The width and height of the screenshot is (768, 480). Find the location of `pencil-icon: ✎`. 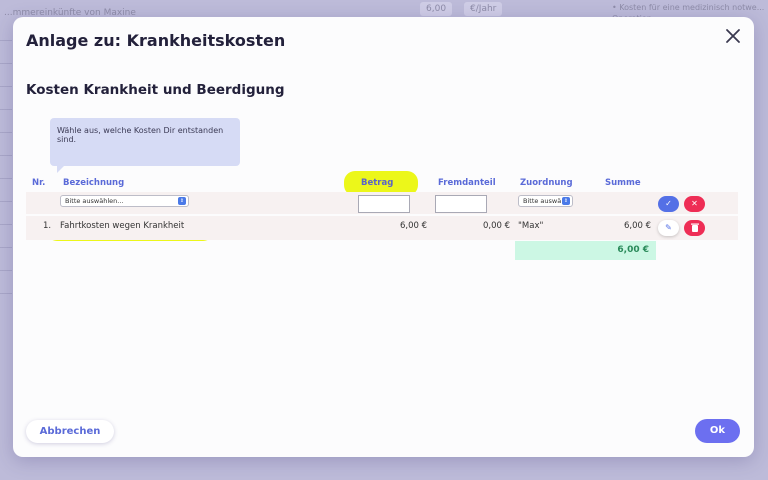

pencil-icon: ✎ is located at coordinates (668, 227).